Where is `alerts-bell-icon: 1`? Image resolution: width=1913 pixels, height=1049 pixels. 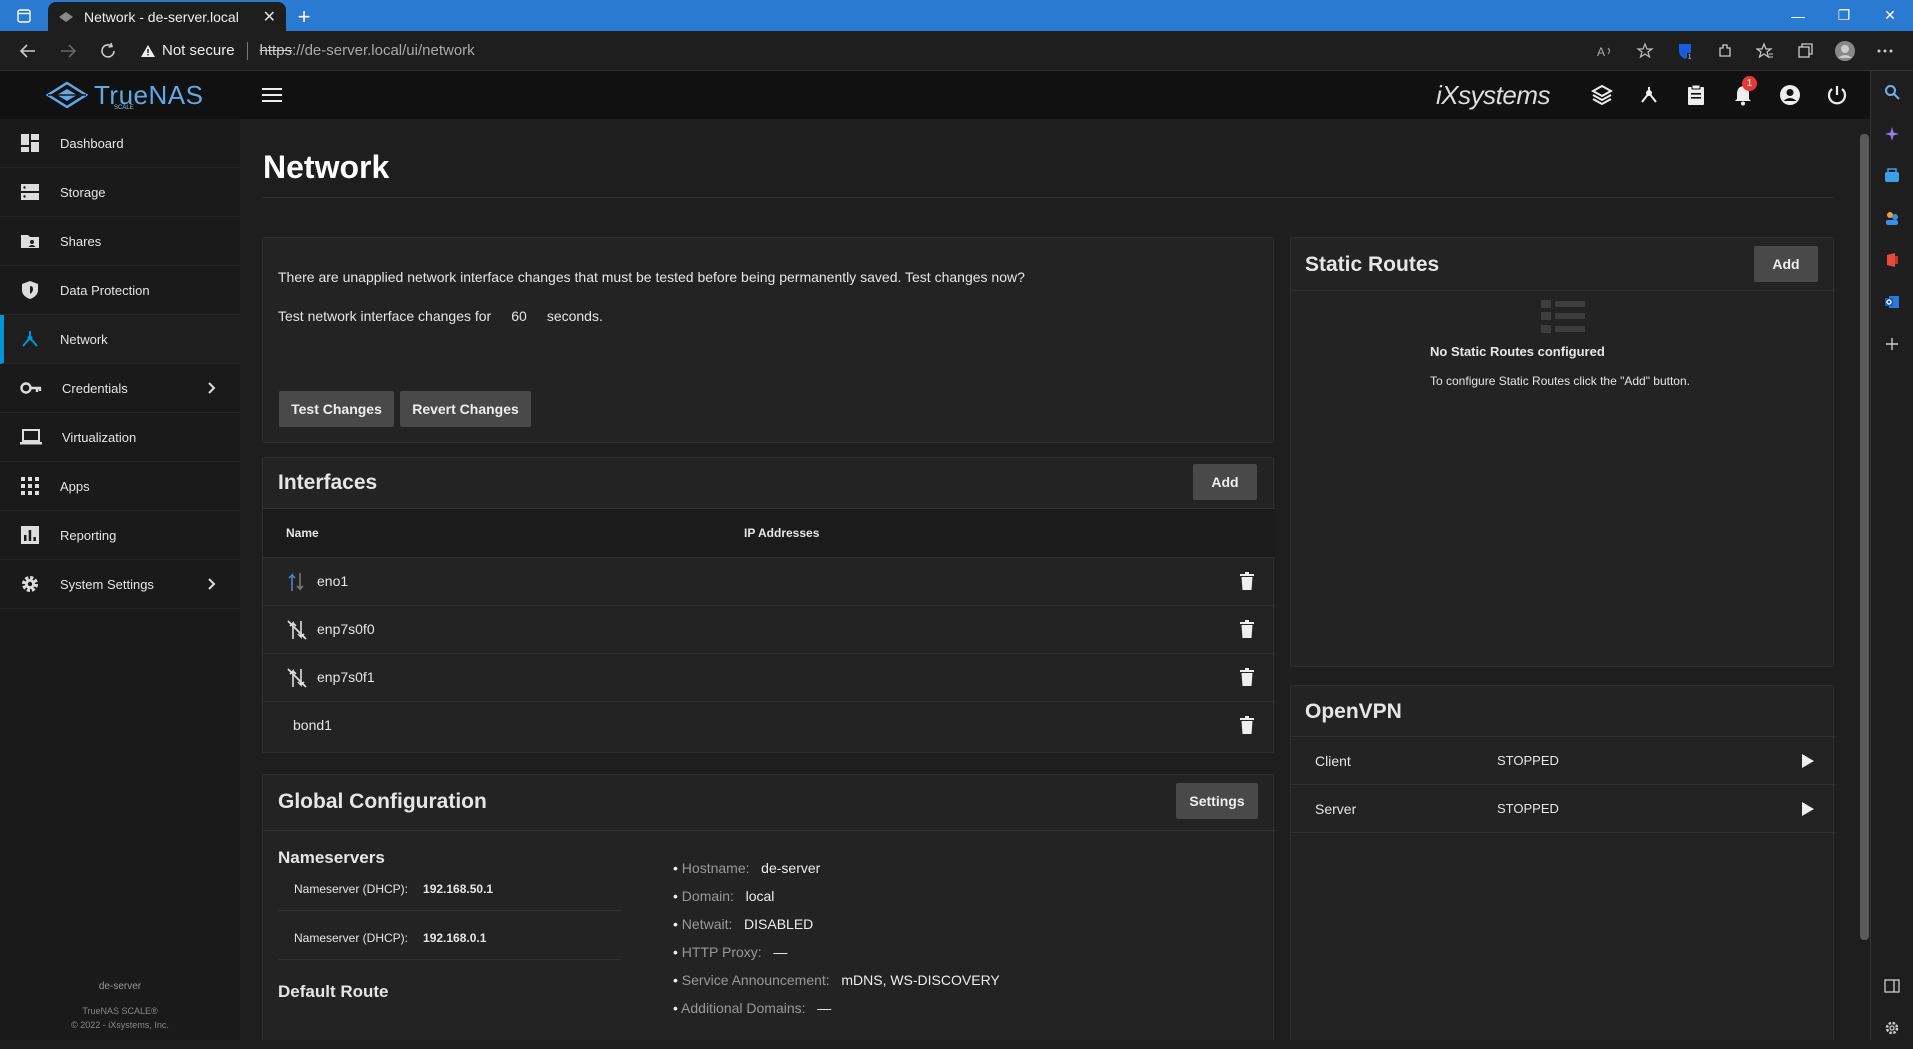 alerts-bell-icon: 1 is located at coordinates (1742, 95).